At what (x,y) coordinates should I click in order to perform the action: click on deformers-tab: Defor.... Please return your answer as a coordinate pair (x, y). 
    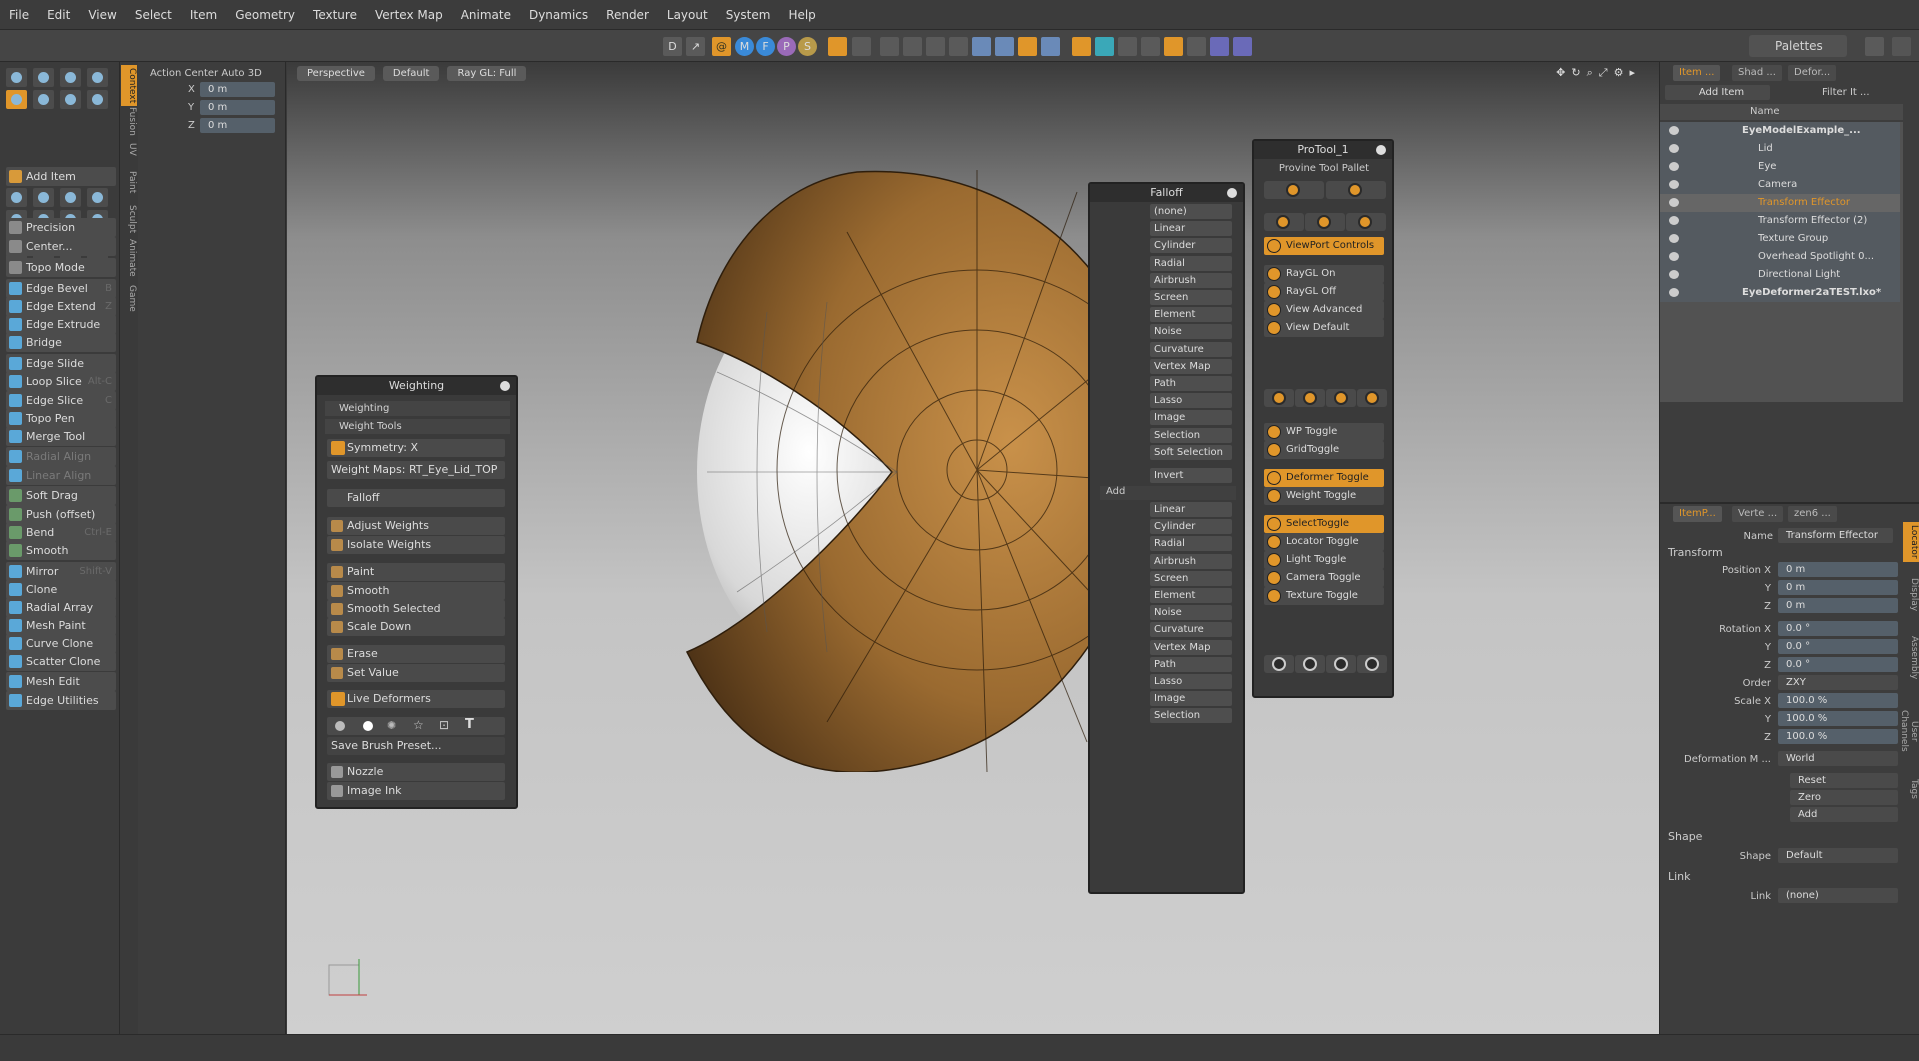
    Looking at the image, I should click on (1812, 73).